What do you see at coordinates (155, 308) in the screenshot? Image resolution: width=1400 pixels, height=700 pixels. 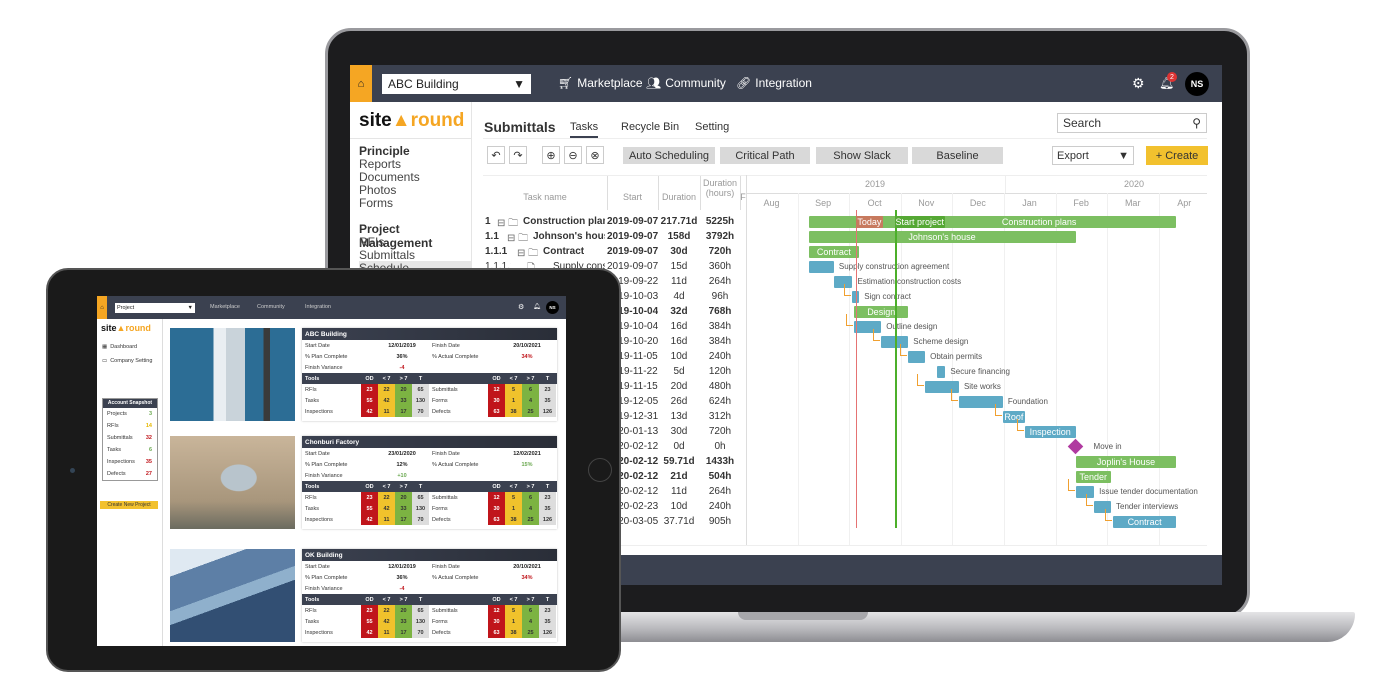 I see `project-select: Project ▼` at bounding box center [155, 308].